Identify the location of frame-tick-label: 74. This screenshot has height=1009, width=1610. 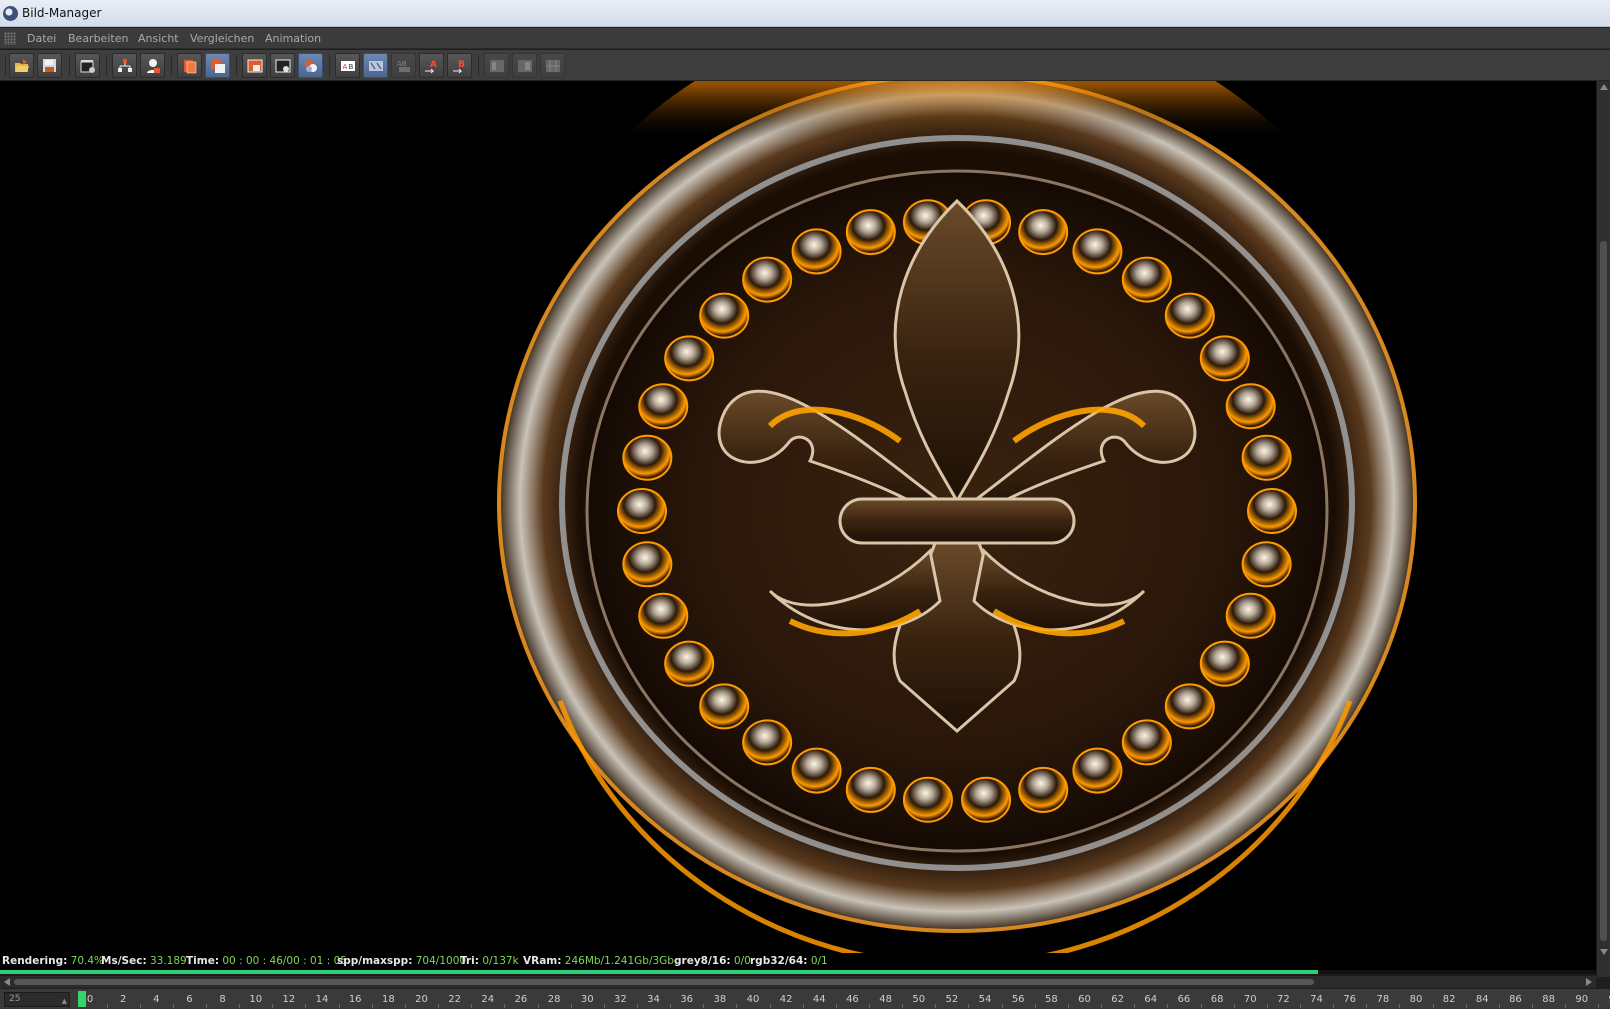
(1316, 999).